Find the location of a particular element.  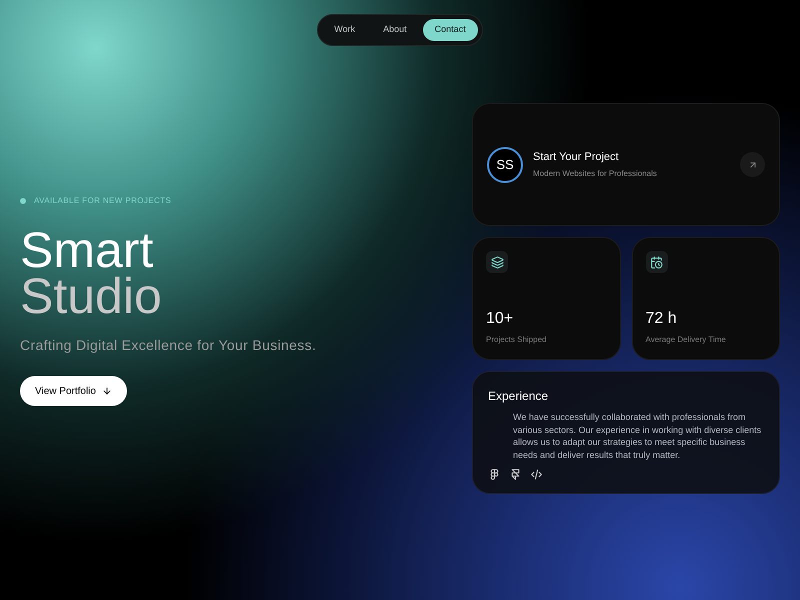

hero-title: Studio is located at coordinates (91, 296).